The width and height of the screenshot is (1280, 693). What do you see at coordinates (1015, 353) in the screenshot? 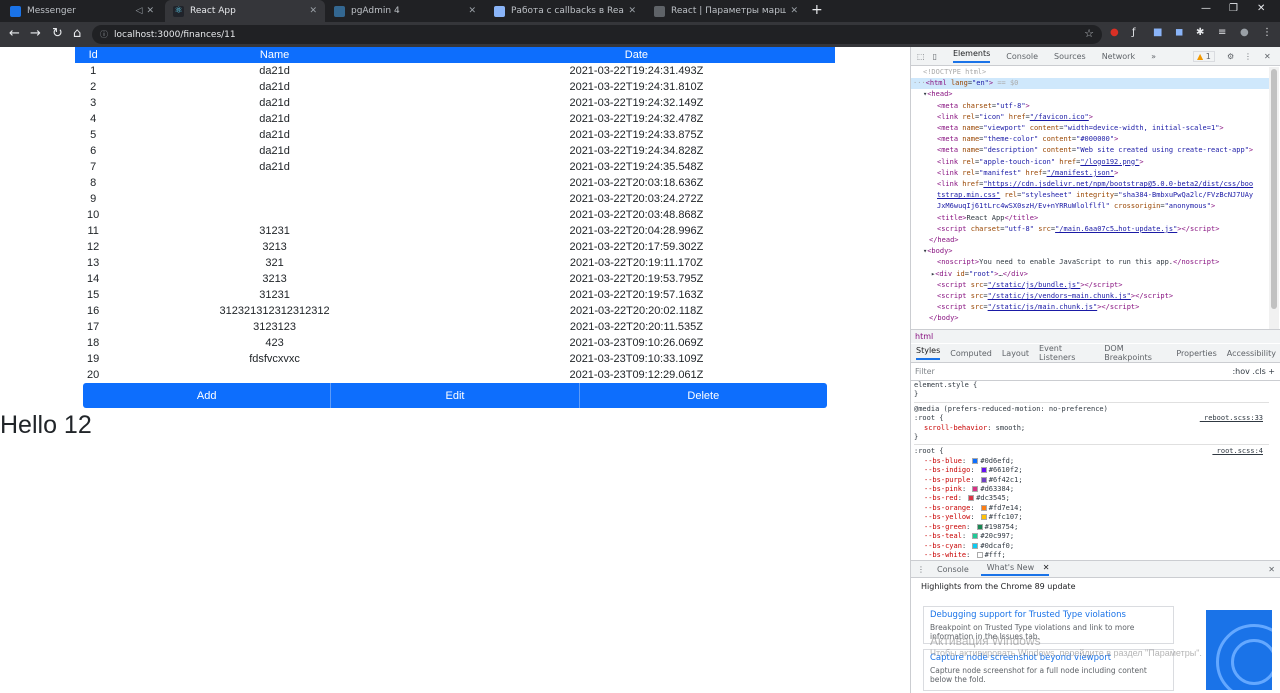
I see `tab-layout: Layout` at bounding box center [1015, 353].